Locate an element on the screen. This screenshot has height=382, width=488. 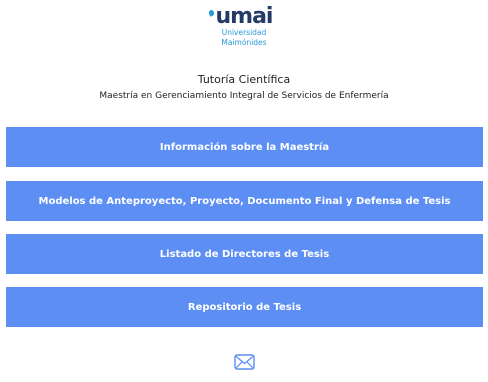
info-maestria-button-label: Información sobre la Maestría is located at coordinates (244, 147).